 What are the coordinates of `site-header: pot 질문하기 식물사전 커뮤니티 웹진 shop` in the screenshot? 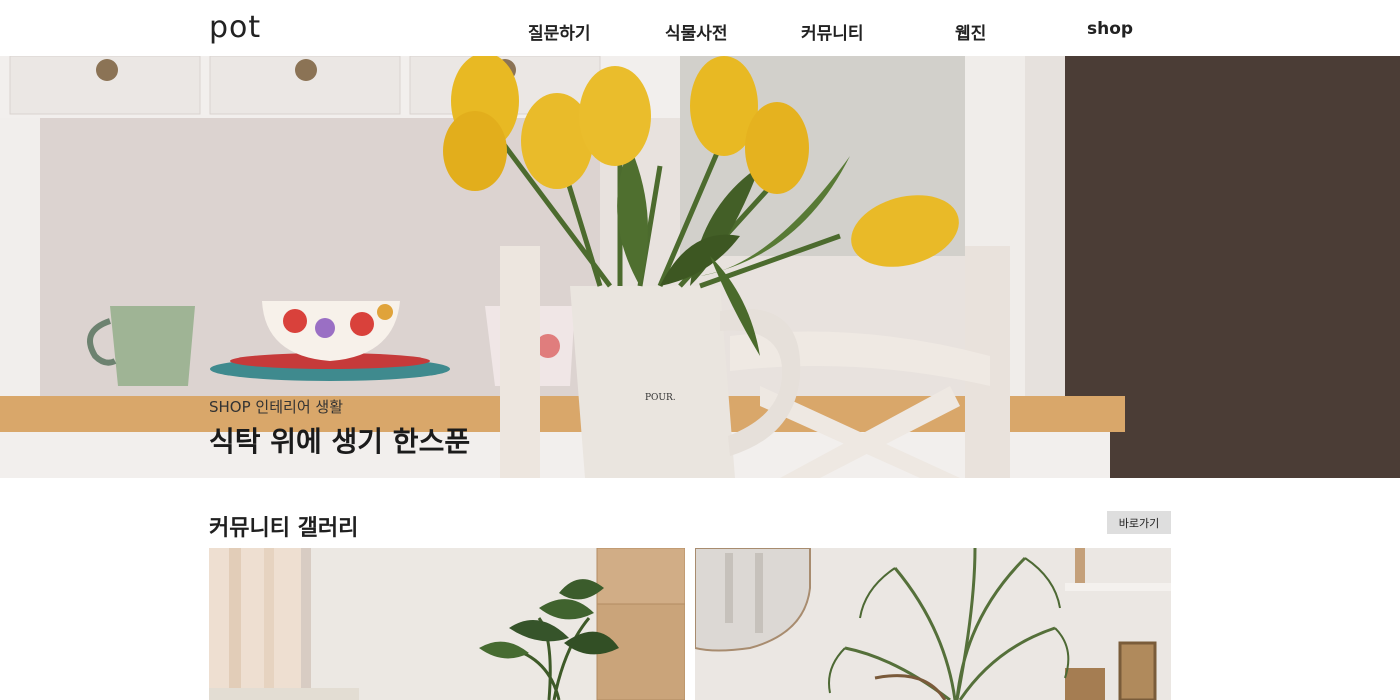 It's located at (700, 28).